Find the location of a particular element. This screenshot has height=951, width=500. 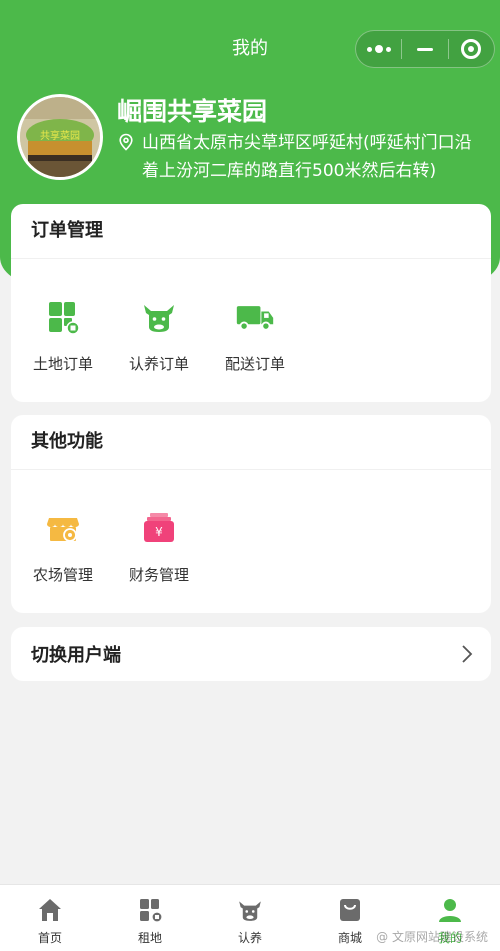

shop-icon is located at coordinates (63, 528).